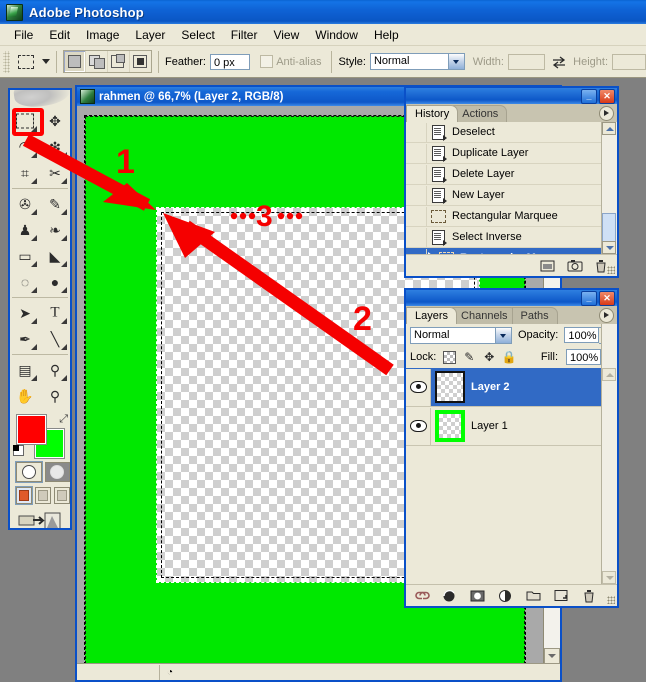  I want to click on history-item-rectangular-marquee-1: Rectangular Marquee, so click(504, 216).